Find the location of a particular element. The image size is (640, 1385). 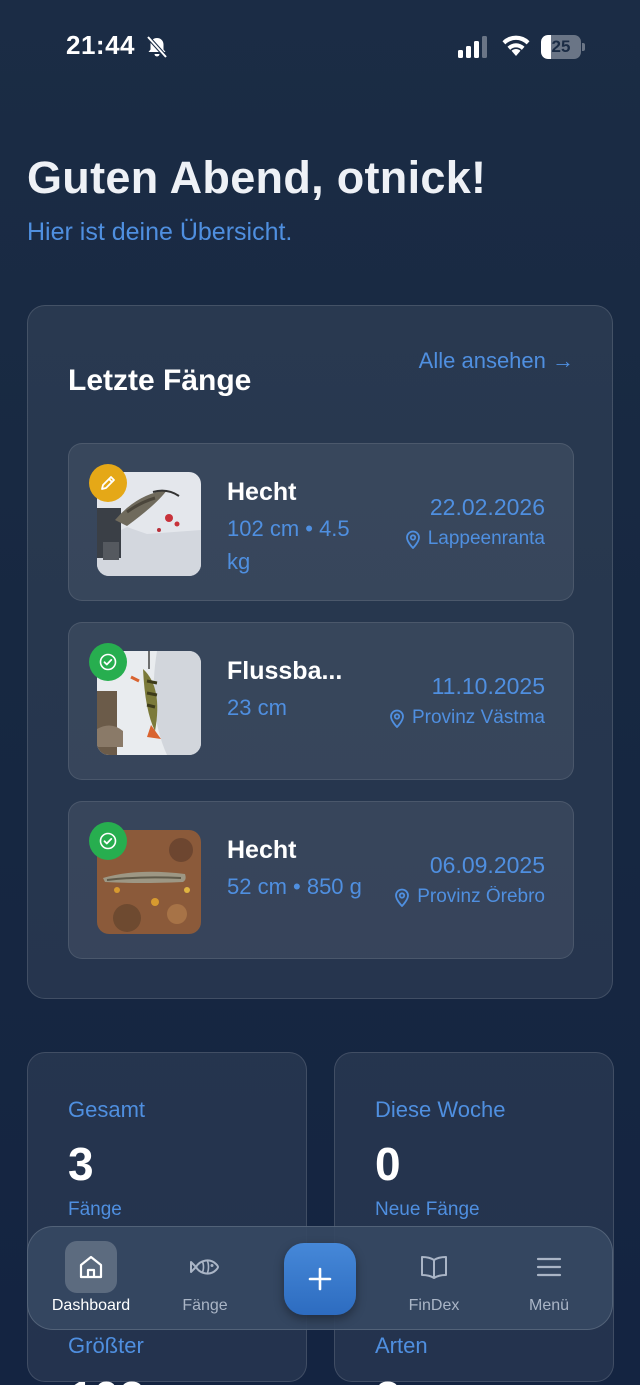

bottom-tab-bar: Dashboard Fänge FinDex Menü is located at coordinates (320, 1278).